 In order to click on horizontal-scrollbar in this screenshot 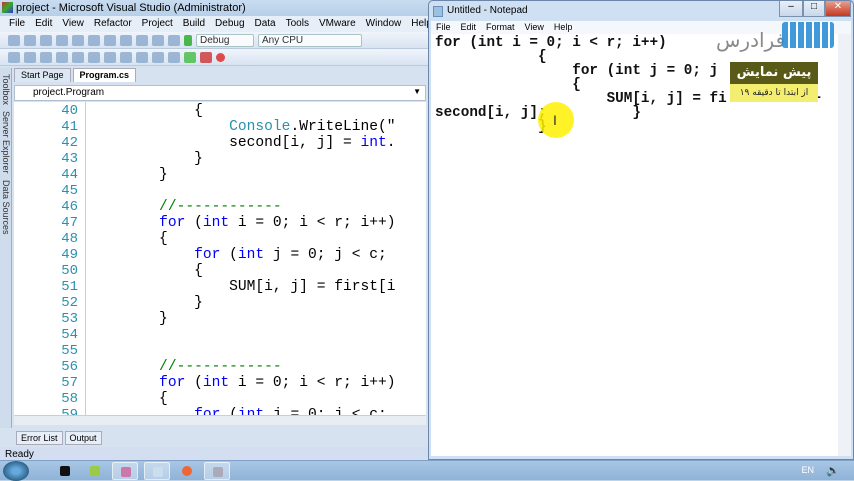, I will do `click(220, 420)`.